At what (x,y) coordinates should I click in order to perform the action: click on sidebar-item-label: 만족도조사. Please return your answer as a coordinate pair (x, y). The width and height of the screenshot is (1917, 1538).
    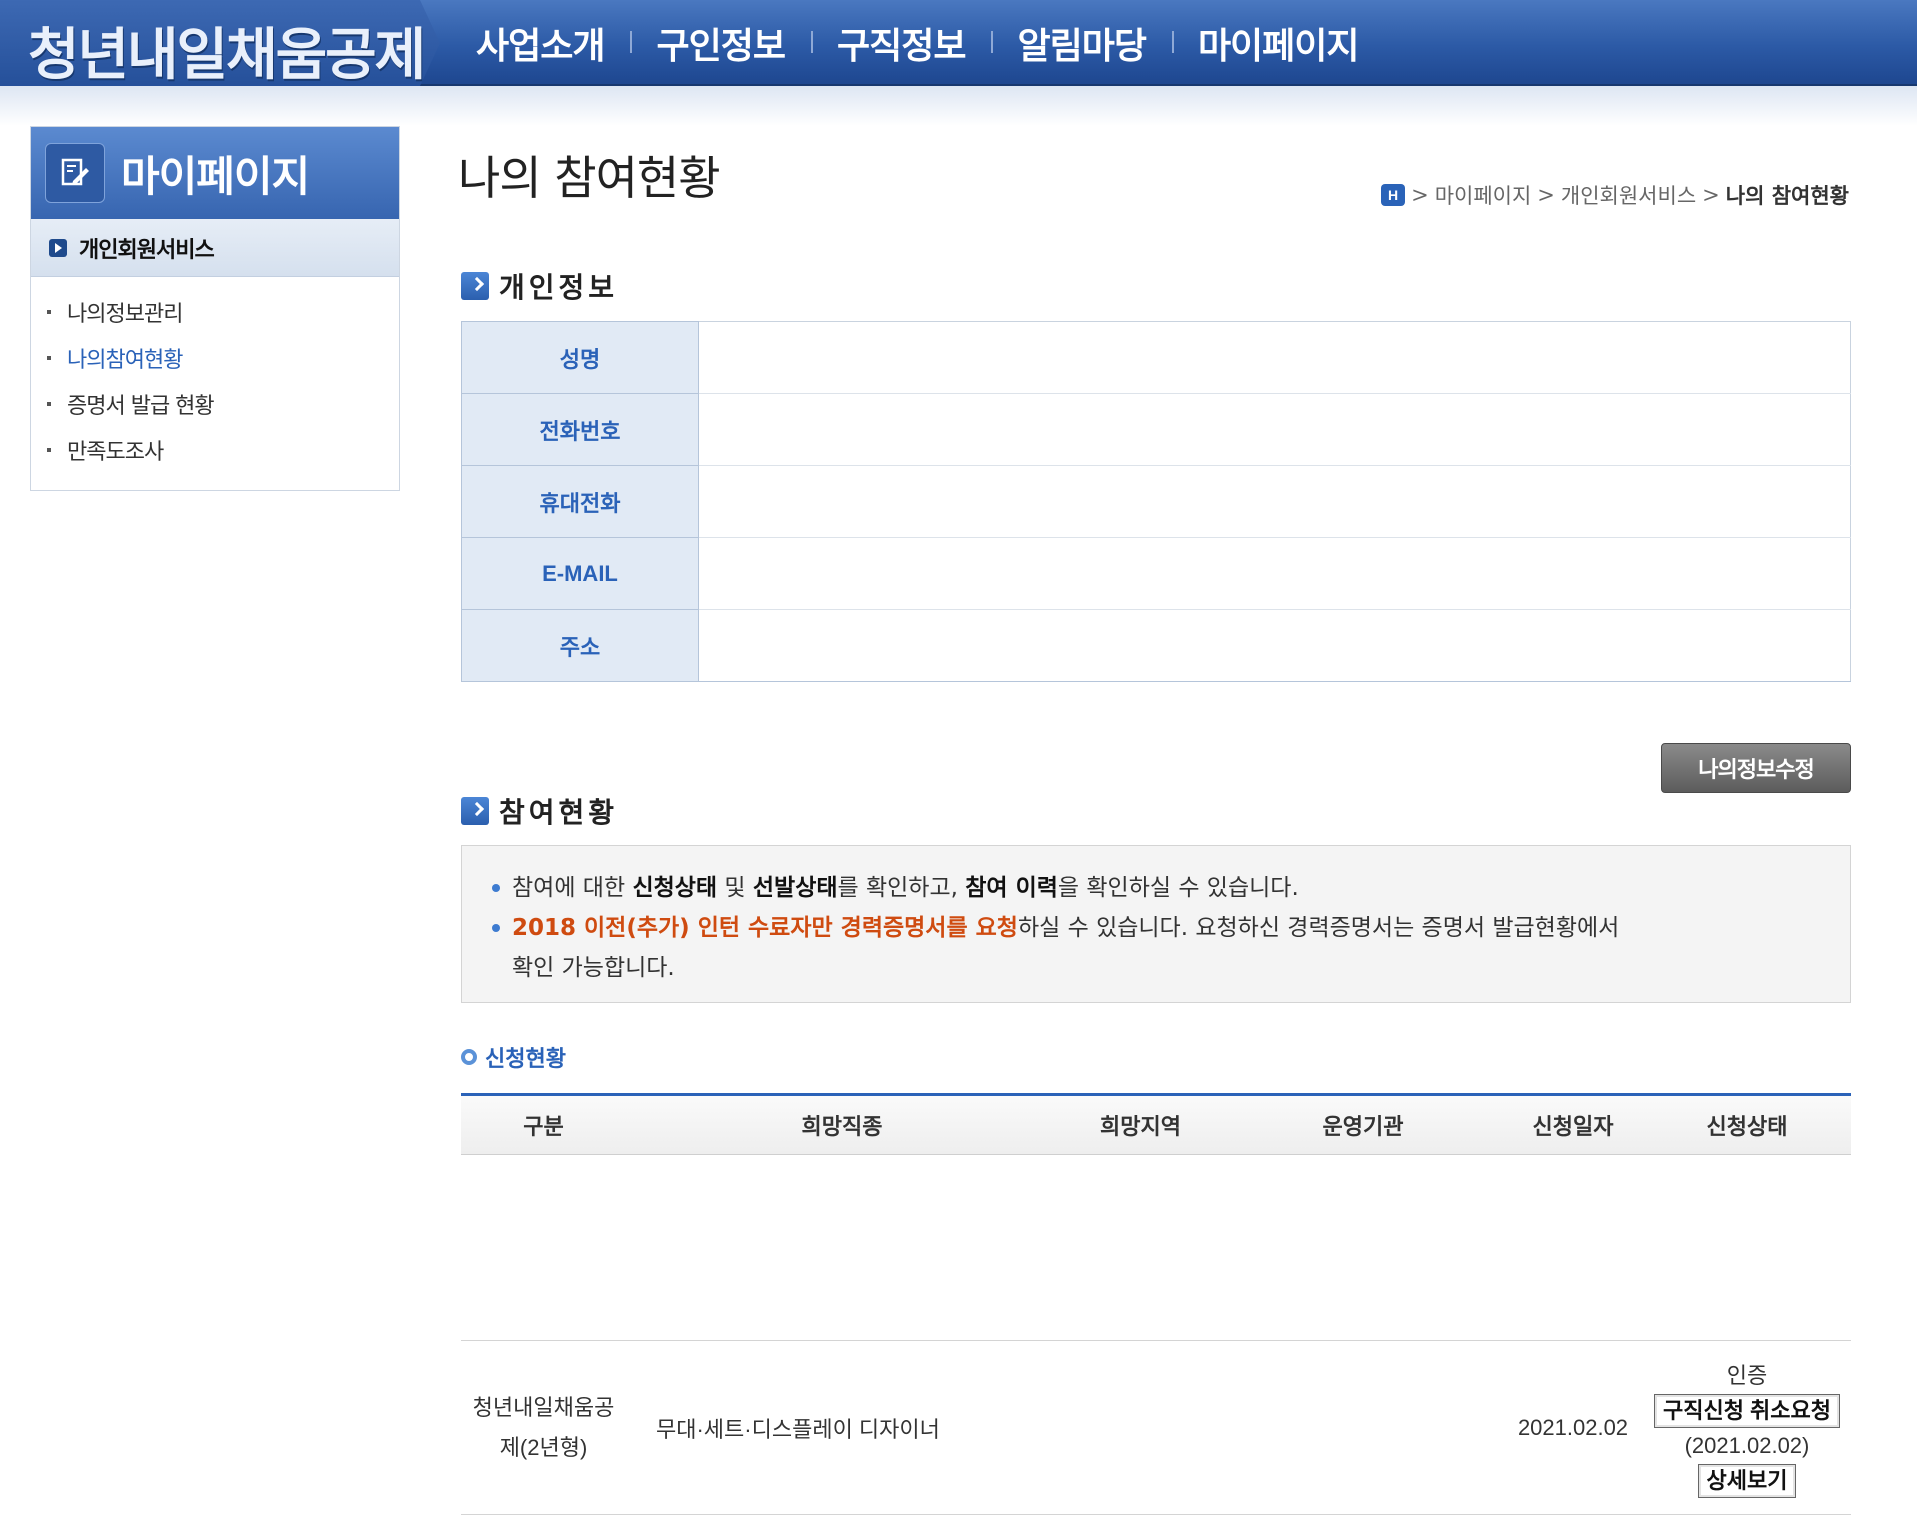
    Looking at the image, I should click on (115, 452).